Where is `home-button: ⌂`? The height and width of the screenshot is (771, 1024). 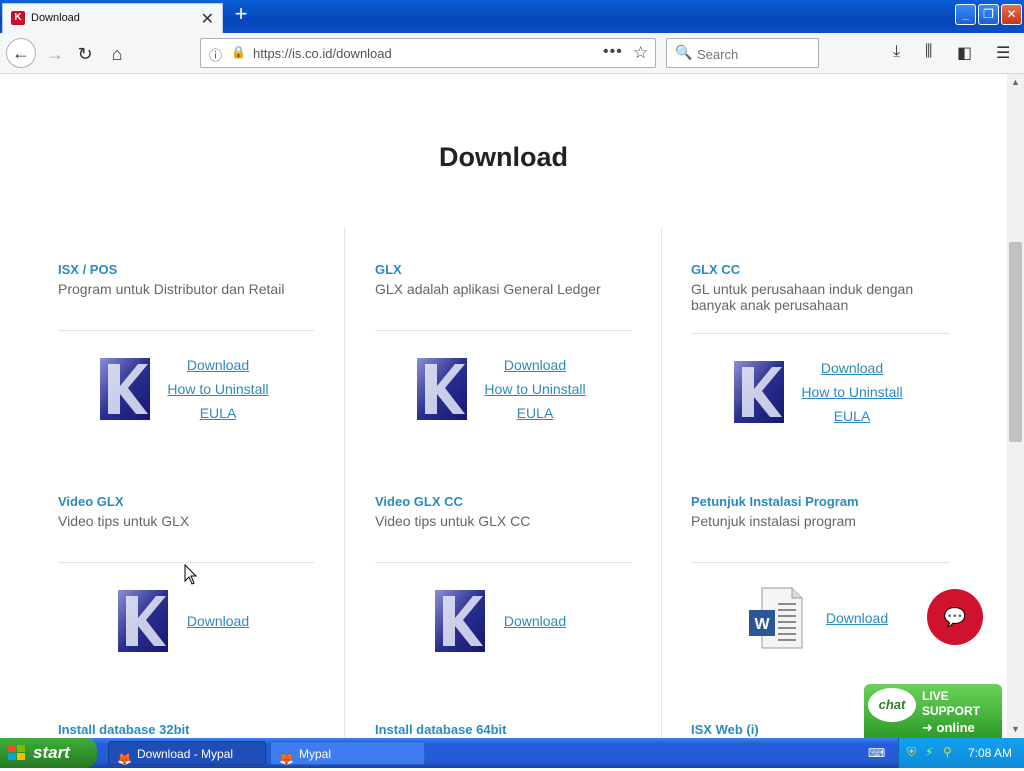
home-button: ⌂ is located at coordinates (117, 54).